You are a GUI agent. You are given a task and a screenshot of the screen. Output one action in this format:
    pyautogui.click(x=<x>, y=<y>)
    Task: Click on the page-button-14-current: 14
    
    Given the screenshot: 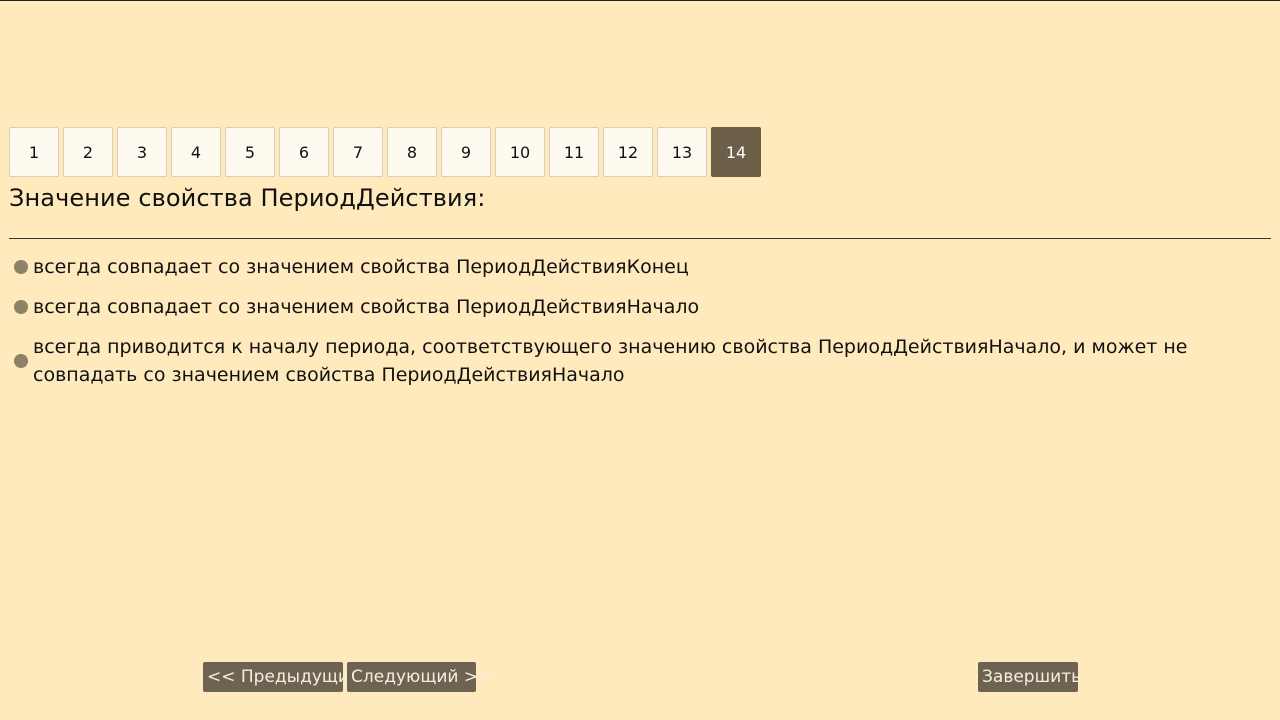 What is the action you would take?
    pyautogui.click(x=736, y=152)
    